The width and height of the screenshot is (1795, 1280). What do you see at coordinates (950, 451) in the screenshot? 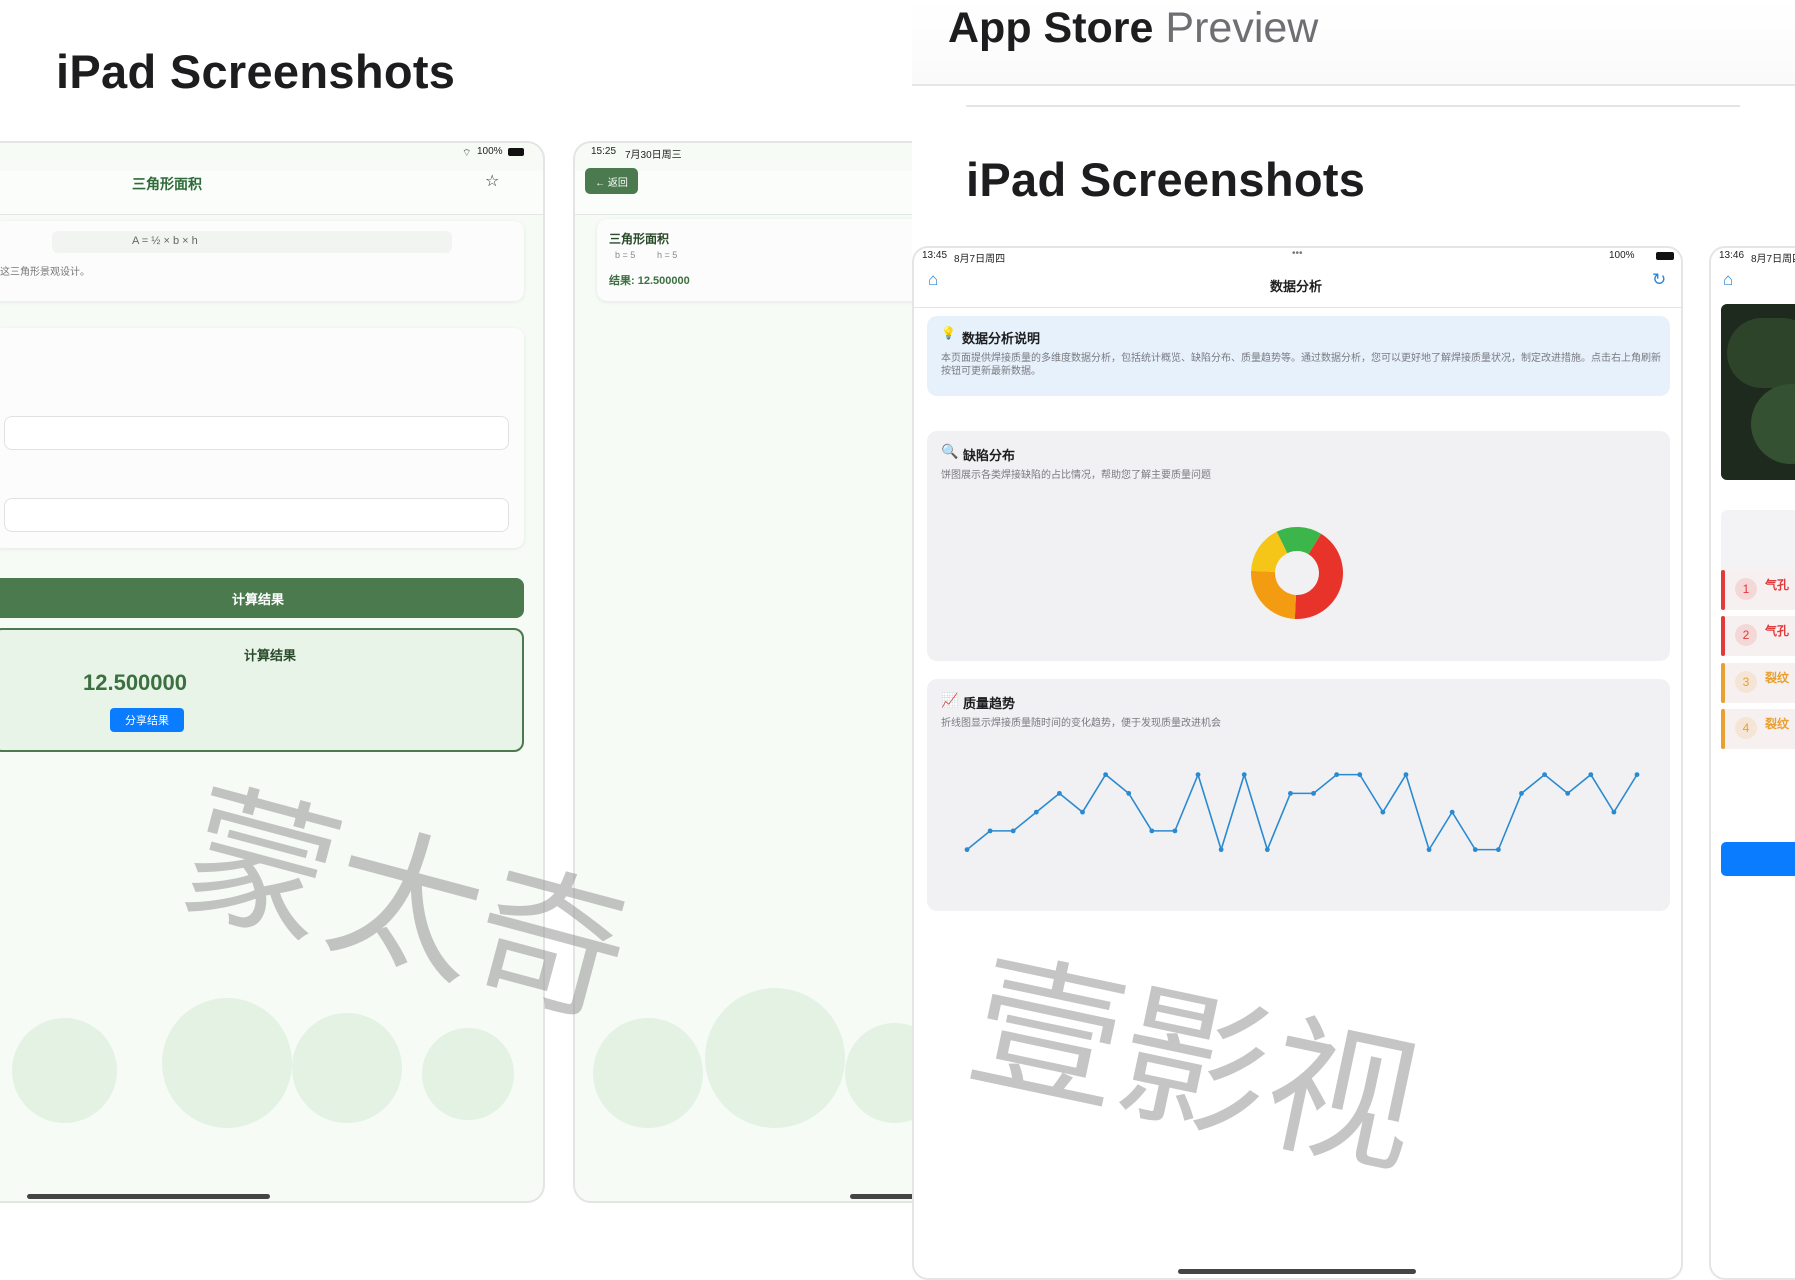
I see `magnifier-icon: 🔍` at bounding box center [950, 451].